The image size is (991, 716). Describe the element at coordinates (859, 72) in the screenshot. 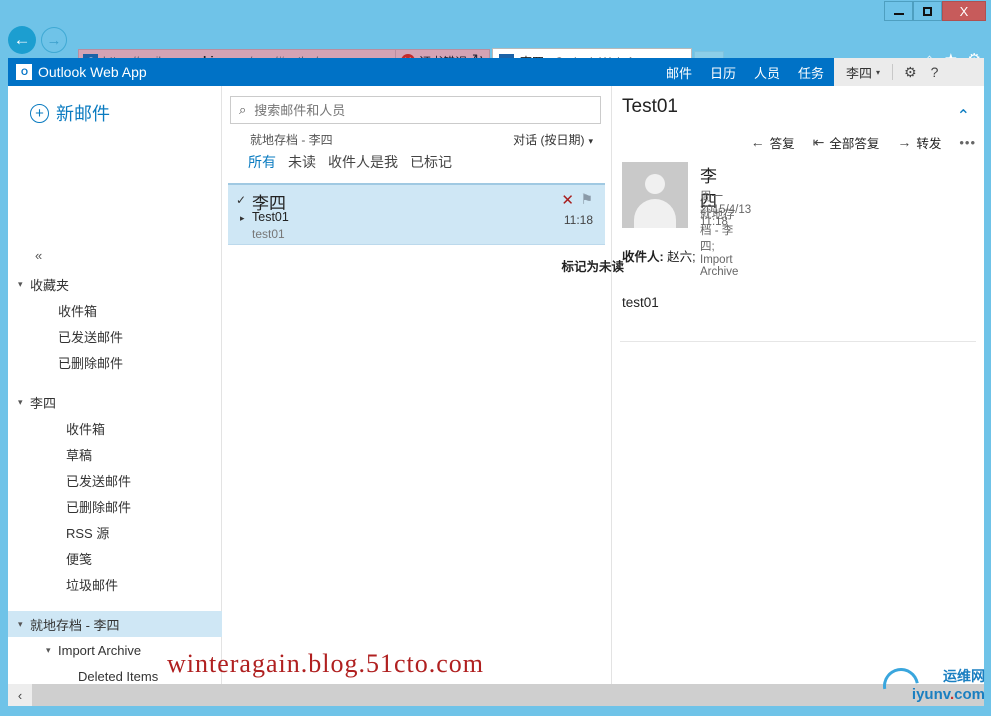

I see `user-menu-button: 李四` at that location.